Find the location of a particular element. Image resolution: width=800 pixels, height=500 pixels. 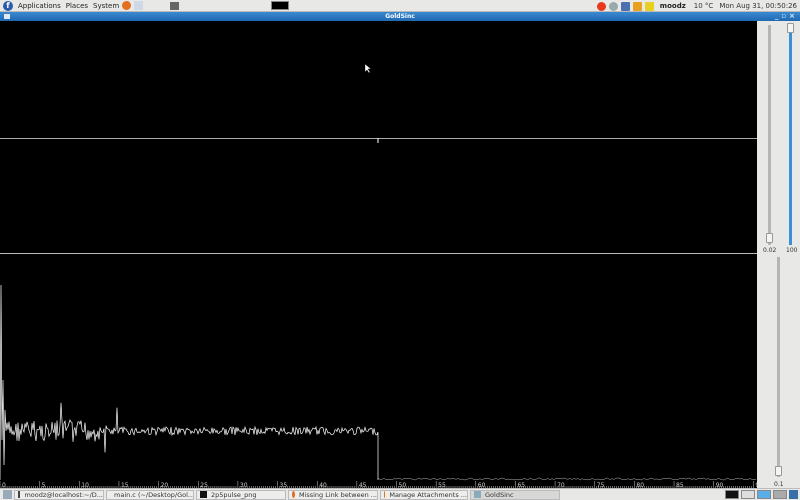

task-image: 2p5pulse_png is located at coordinates (241, 494).